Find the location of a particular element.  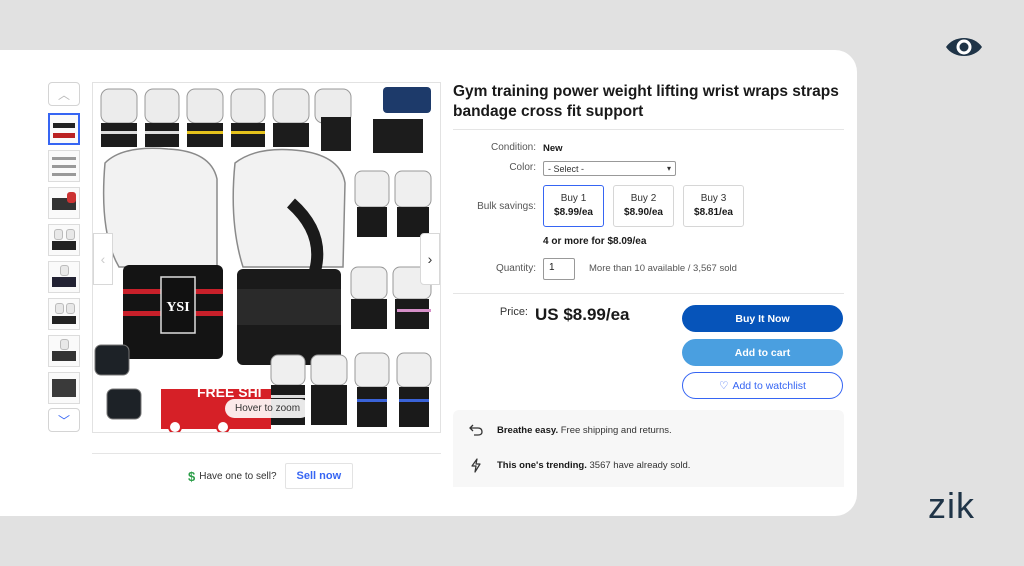

eye-icon is located at coordinates (964, 47).